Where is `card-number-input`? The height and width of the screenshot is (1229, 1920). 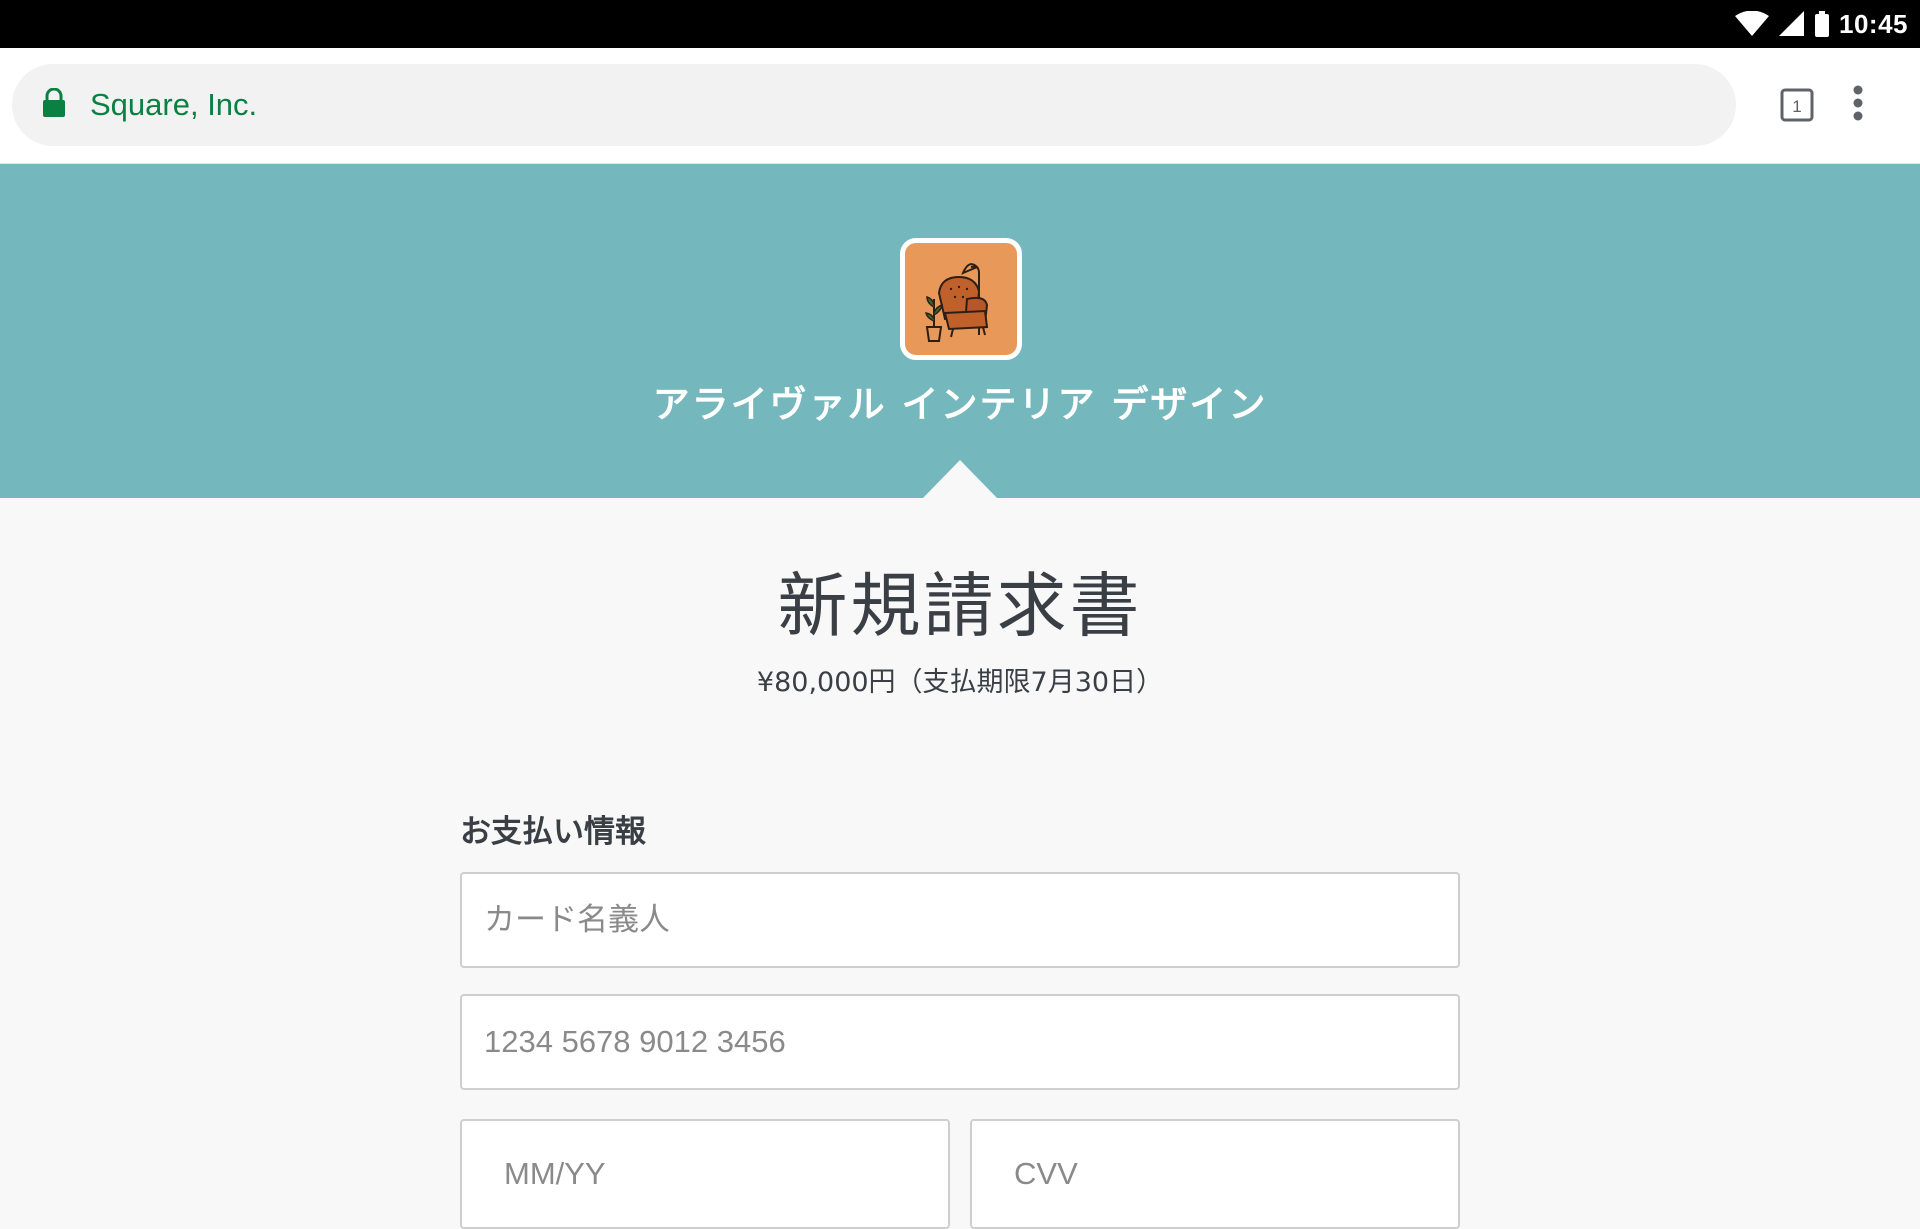
card-number-input is located at coordinates (960, 1042).